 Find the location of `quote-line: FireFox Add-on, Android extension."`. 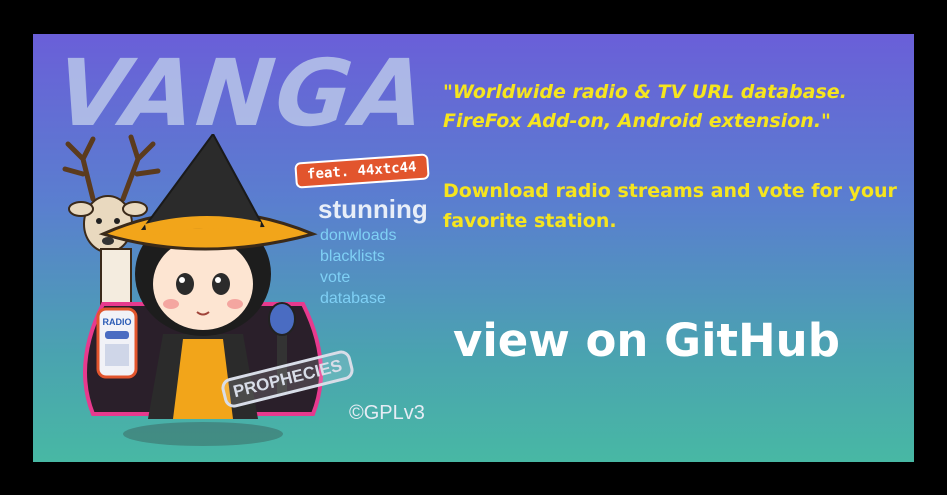

quote-line: FireFox Add-on, Android extension." is located at coordinates (637, 121).